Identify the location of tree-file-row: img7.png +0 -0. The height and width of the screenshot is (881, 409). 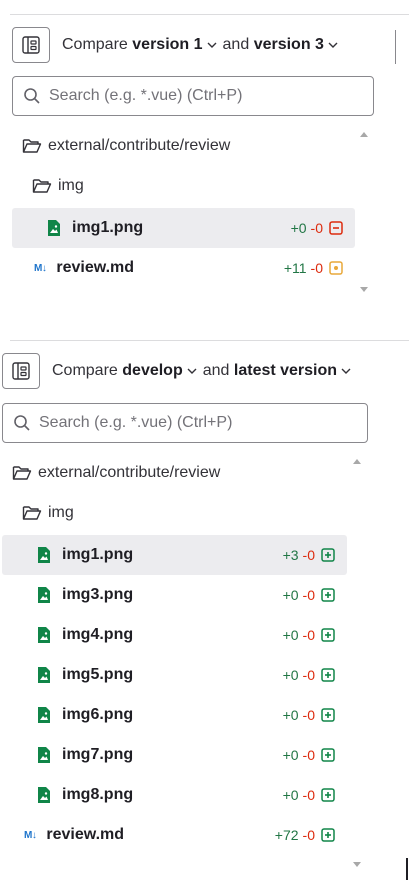
(174, 755).